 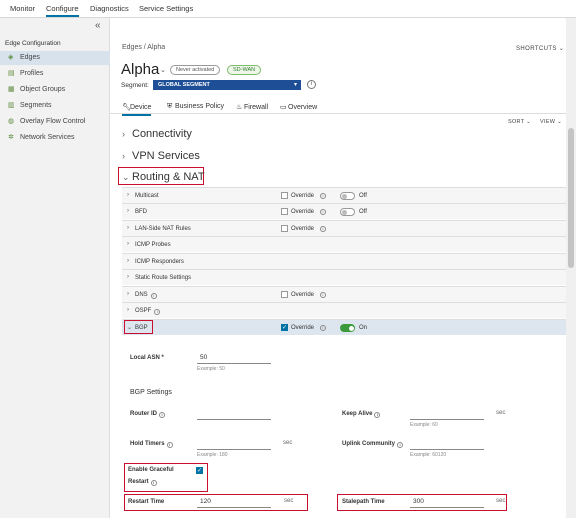 What do you see at coordinates (98, 25) in the screenshot?
I see `collapse-sidebar-icon: «` at bounding box center [98, 25].